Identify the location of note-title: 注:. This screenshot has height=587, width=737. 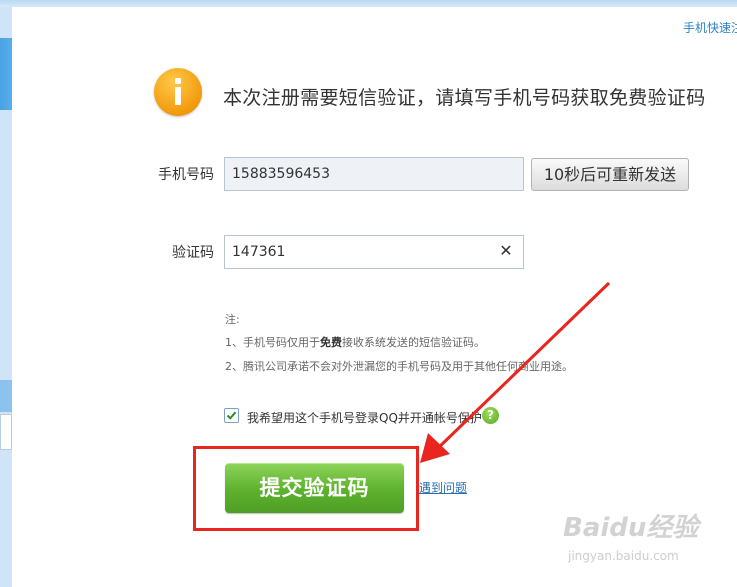
(232, 319).